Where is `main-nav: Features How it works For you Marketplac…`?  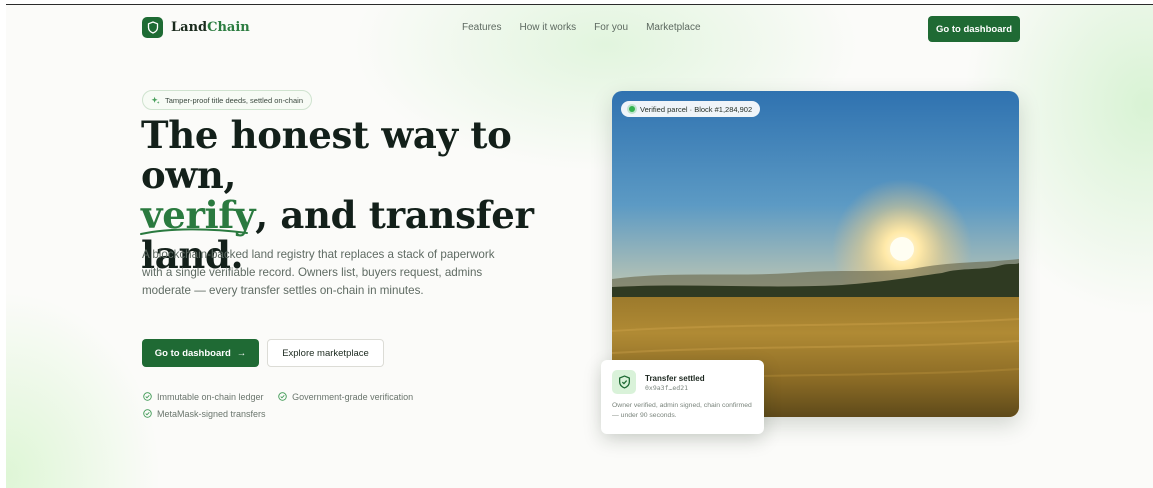 main-nav: Features How it works For you Marketplac… is located at coordinates (581, 27).